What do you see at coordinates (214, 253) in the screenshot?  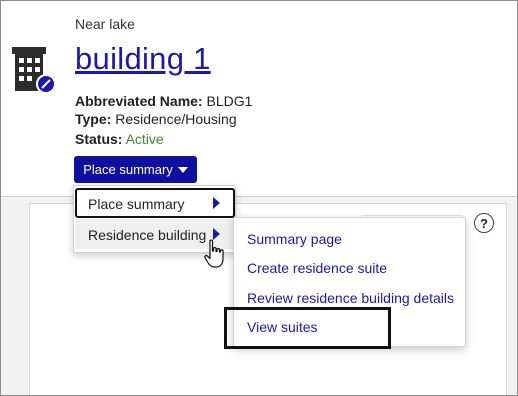 I see `hand-cursor-icon` at bounding box center [214, 253].